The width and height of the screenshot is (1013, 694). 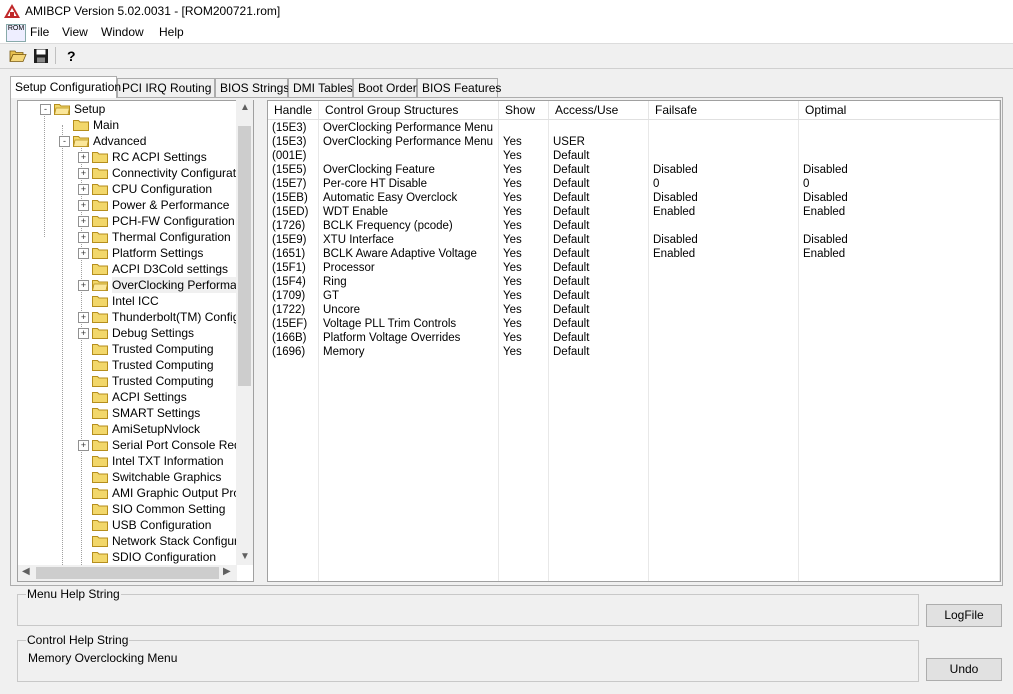 What do you see at coordinates (899, 110) in the screenshot?
I see `column-header-optimal: Optimal` at bounding box center [899, 110].